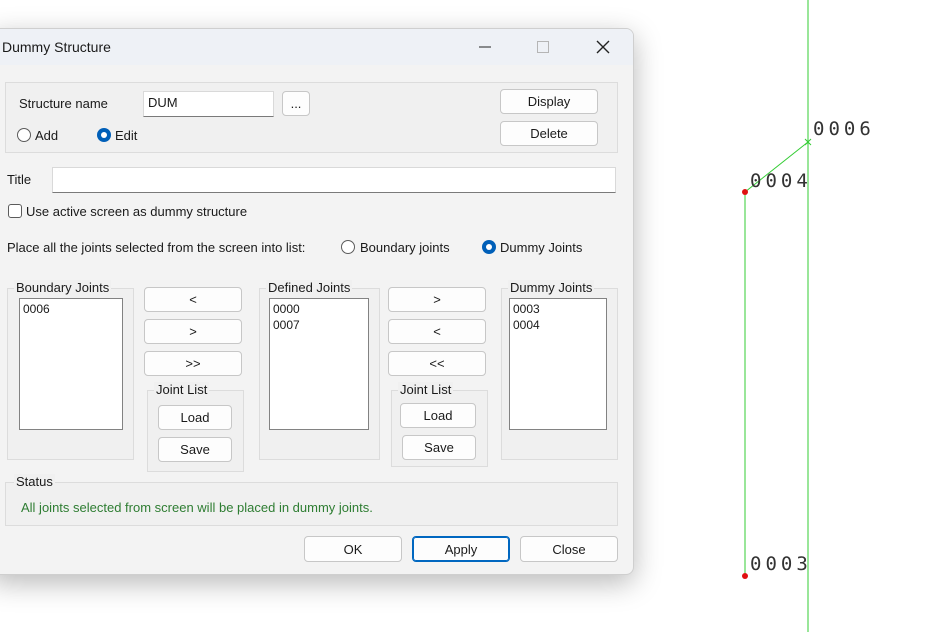  I want to click on defined-joints-list: 0000 0007, so click(319, 364).